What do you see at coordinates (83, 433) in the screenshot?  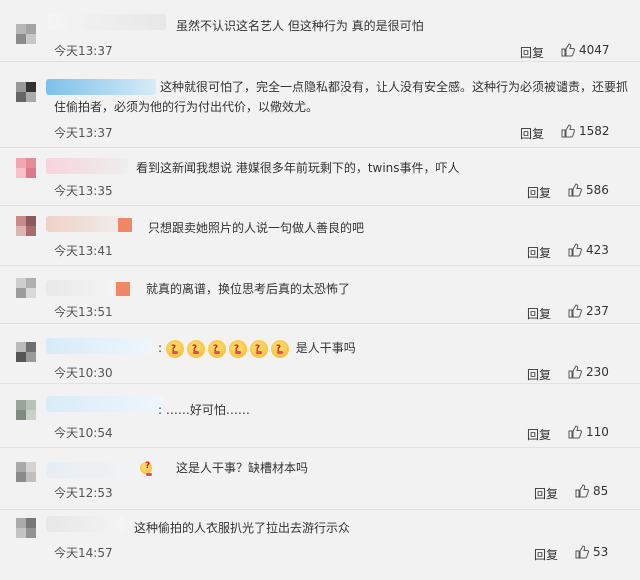 I see `timestamp: 今天10:54` at bounding box center [83, 433].